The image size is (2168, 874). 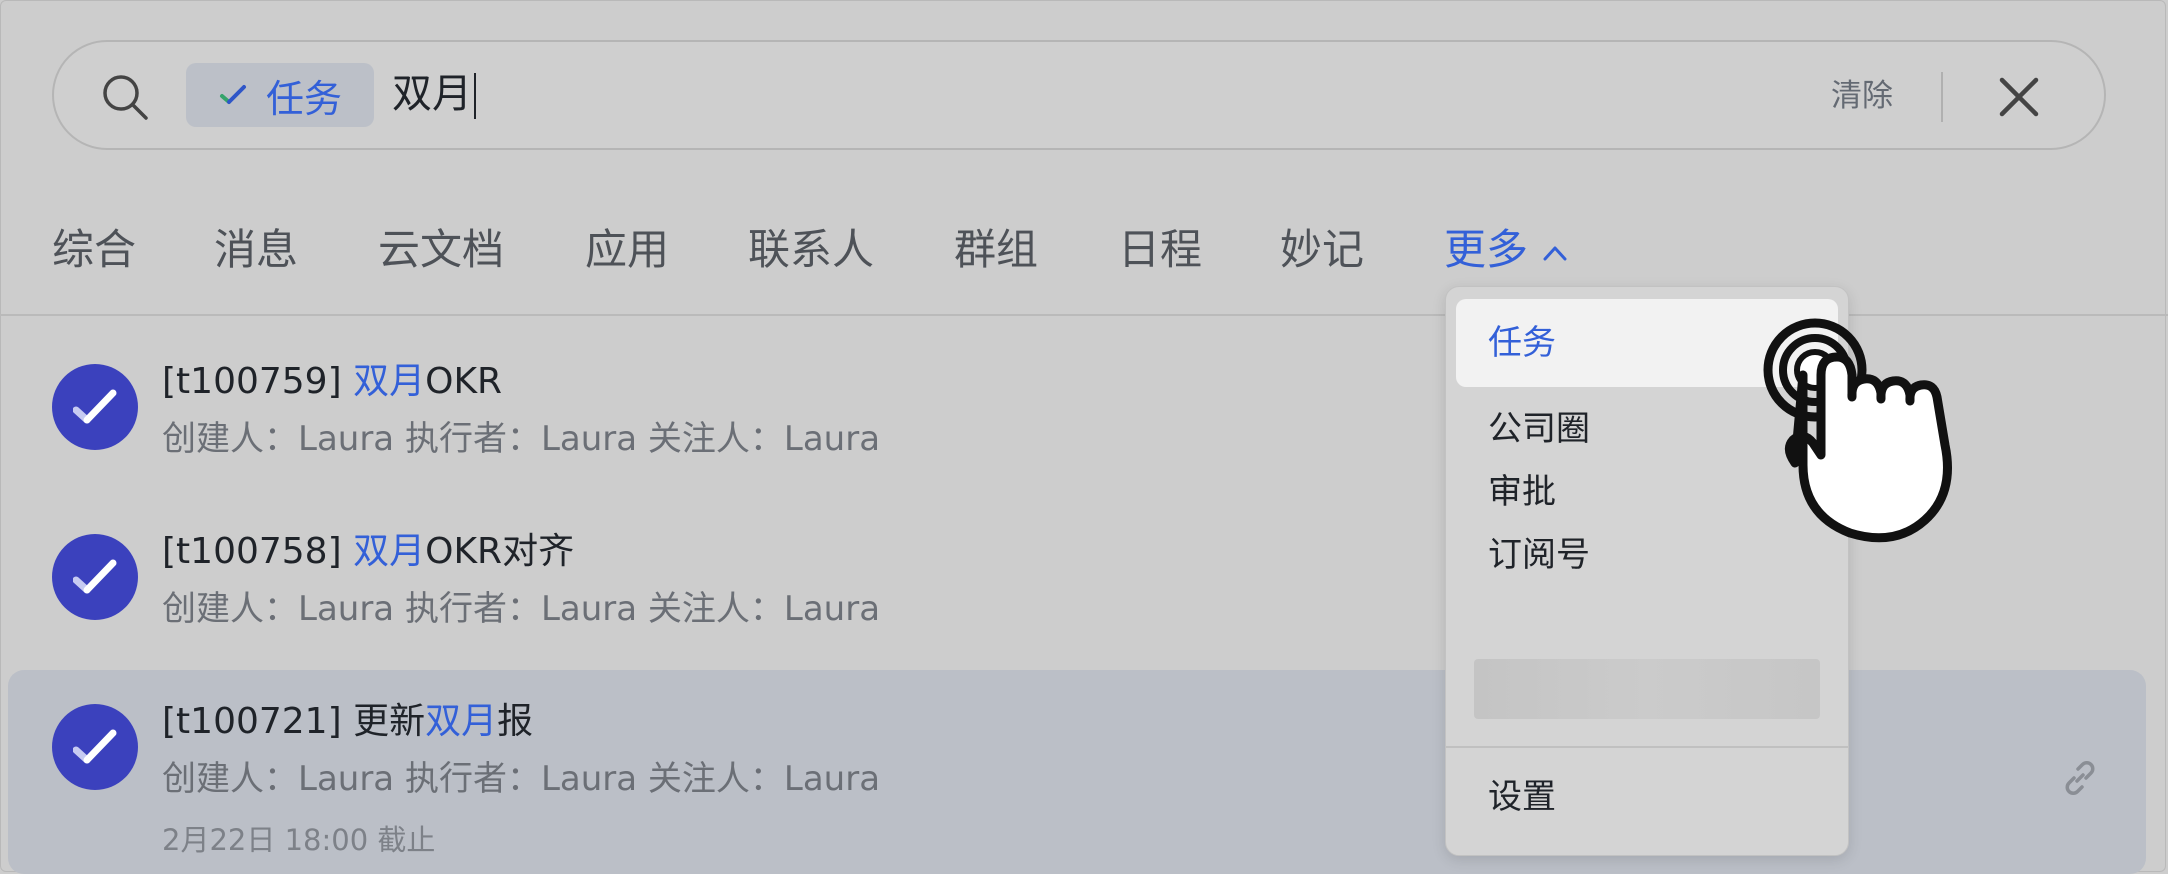 What do you see at coordinates (1857, 430) in the screenshot?
I see `tap-hand-icon` at bounding box center [1857, 430].